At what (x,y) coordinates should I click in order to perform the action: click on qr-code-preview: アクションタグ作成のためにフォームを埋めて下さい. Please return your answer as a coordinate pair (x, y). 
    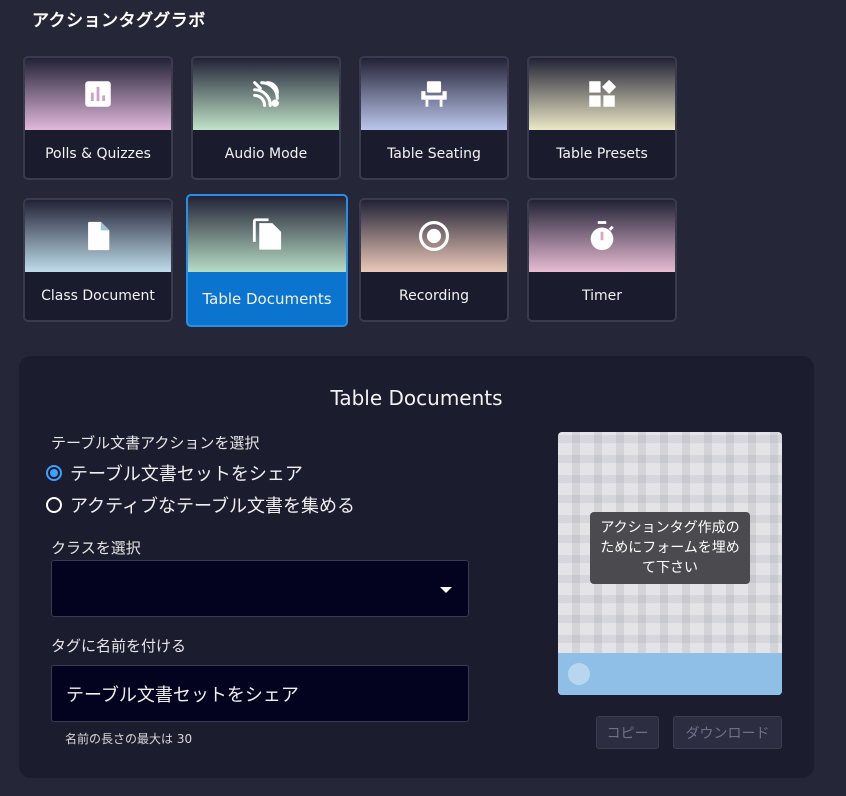
    Looking at the image, I should click on (670, 563).